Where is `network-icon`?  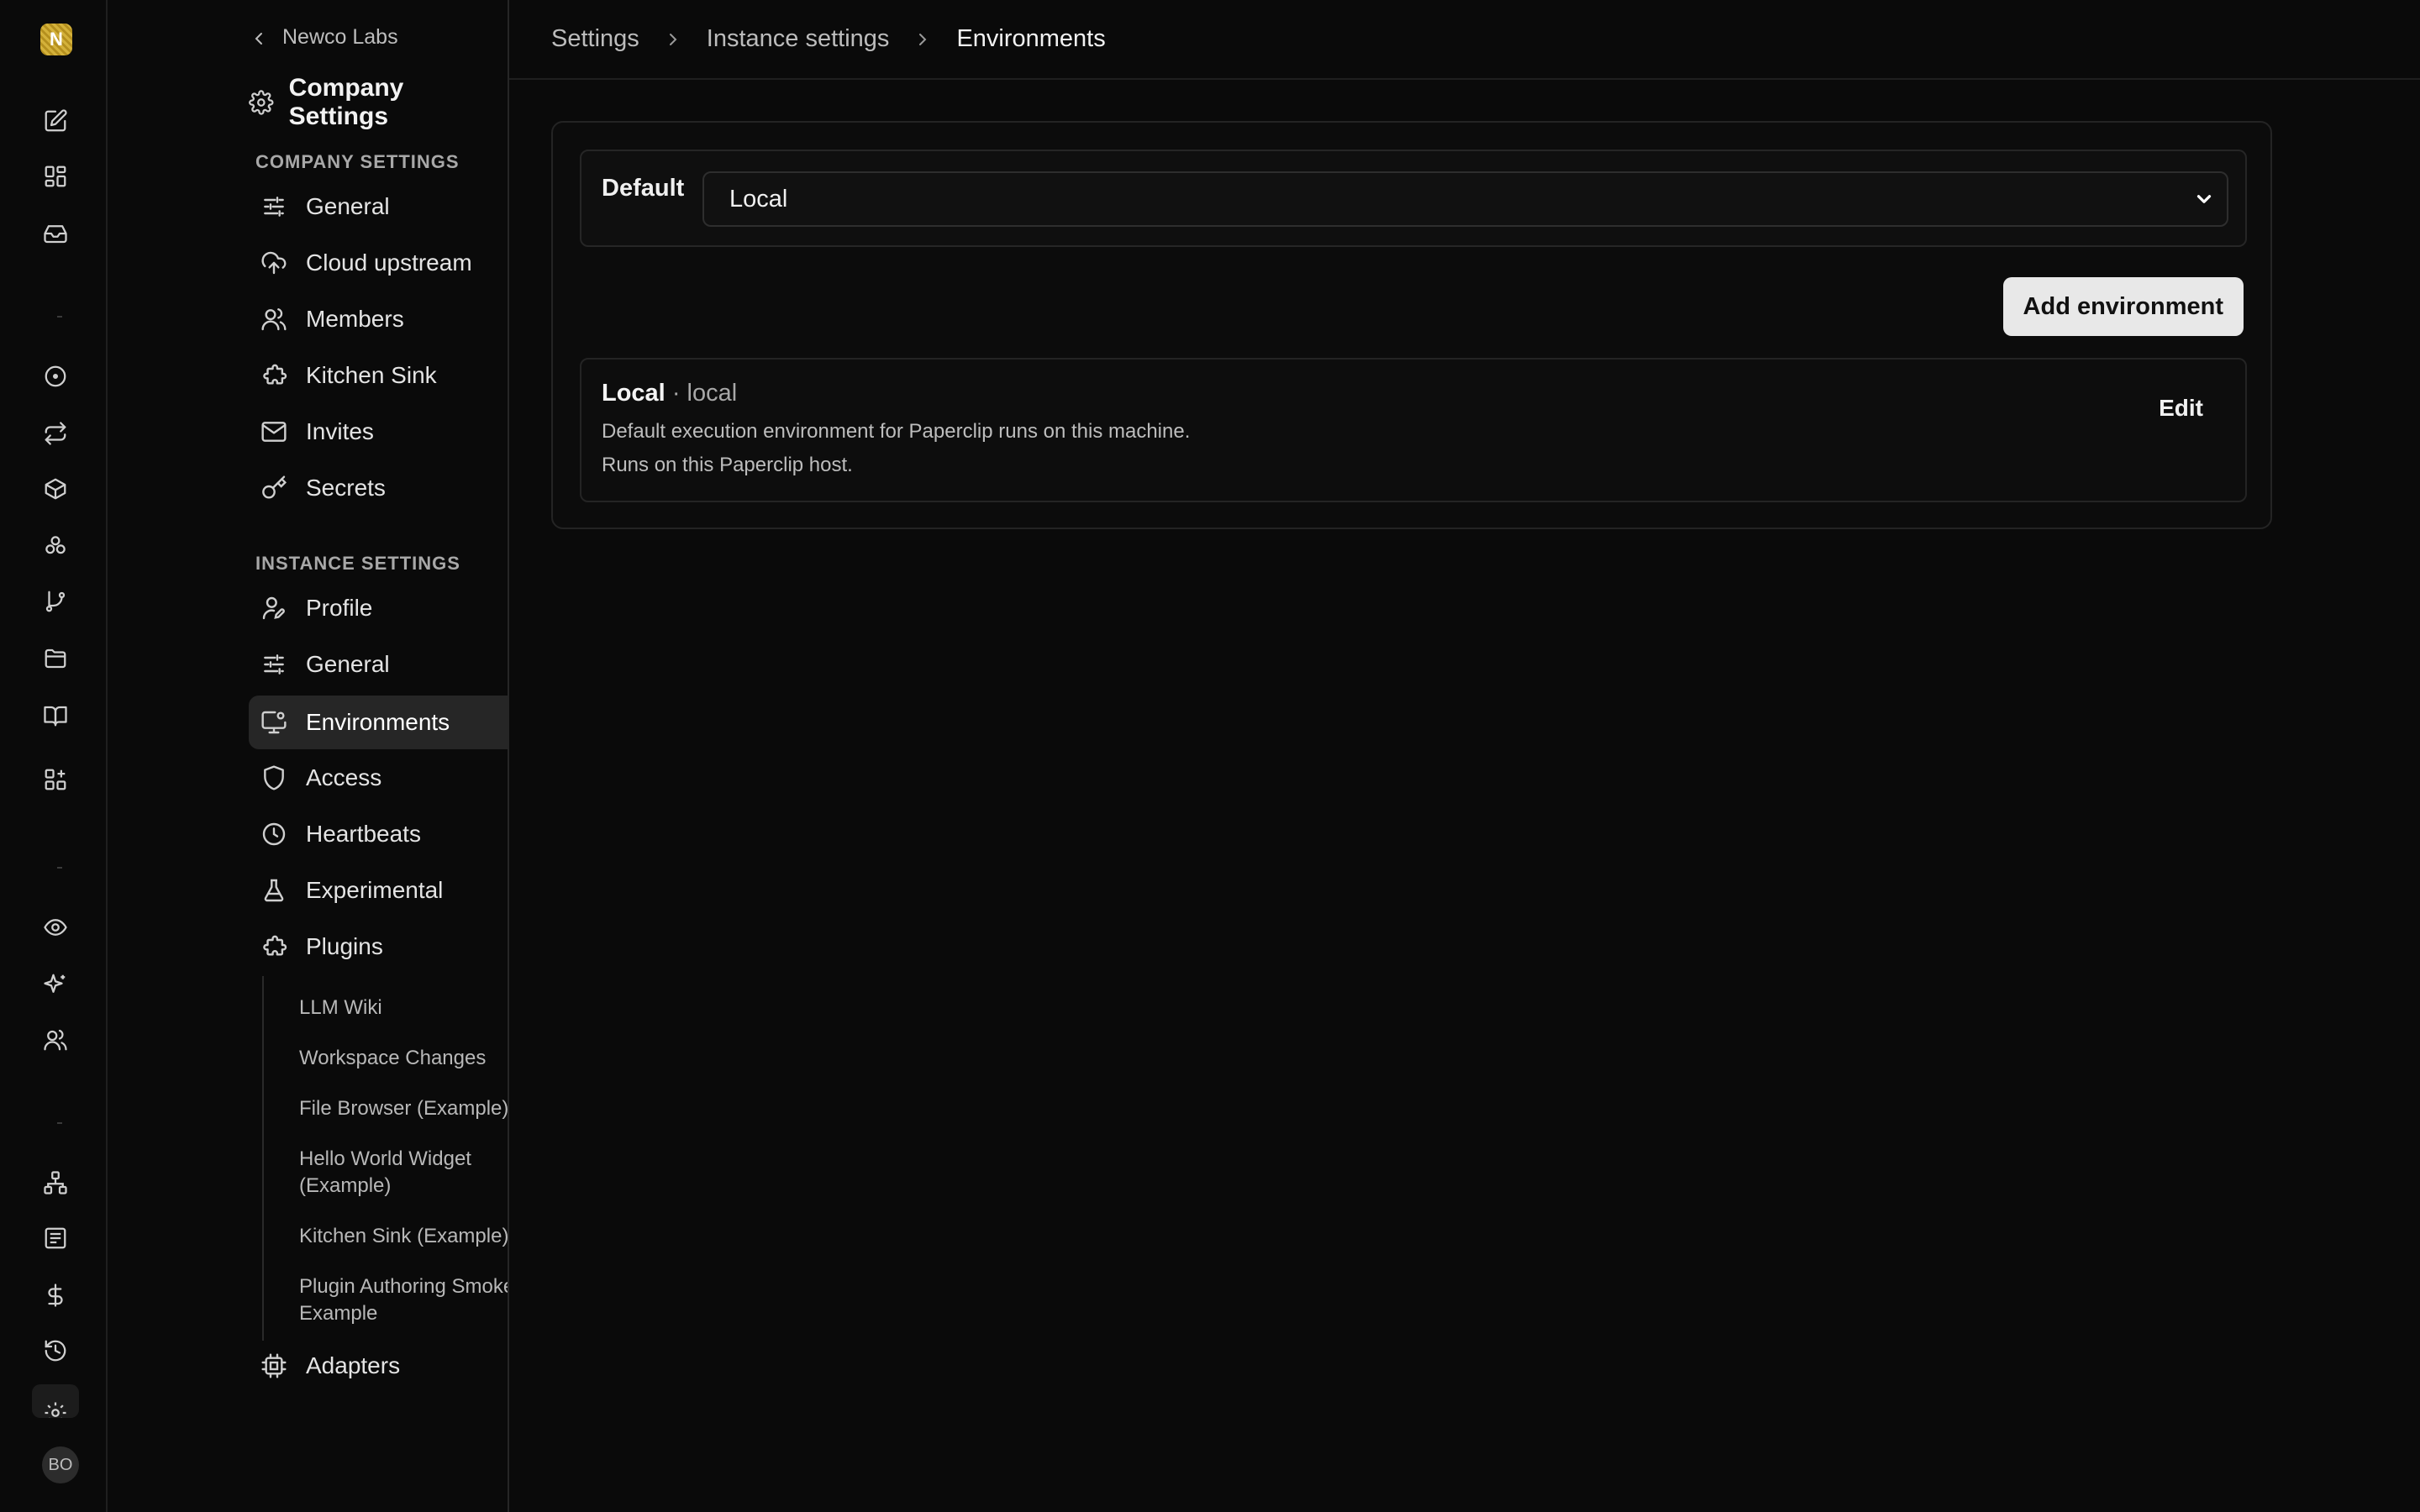 network-icon is located at coordinates (55, 1182).